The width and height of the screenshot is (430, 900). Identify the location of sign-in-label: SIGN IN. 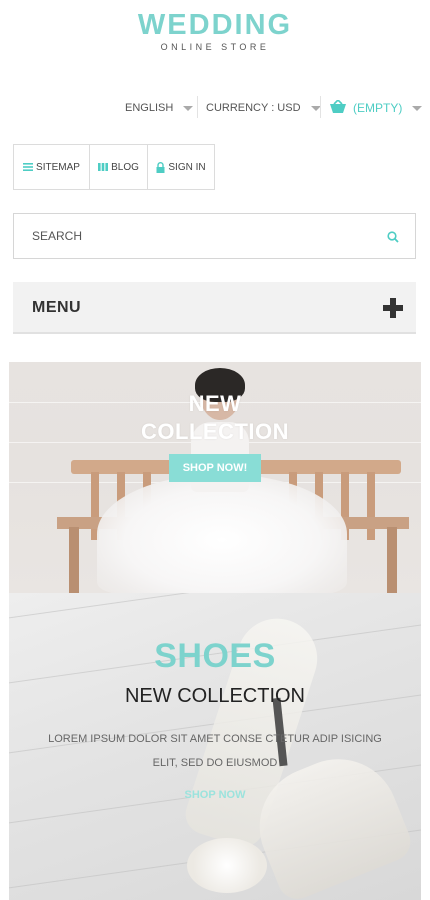
(187, 167).